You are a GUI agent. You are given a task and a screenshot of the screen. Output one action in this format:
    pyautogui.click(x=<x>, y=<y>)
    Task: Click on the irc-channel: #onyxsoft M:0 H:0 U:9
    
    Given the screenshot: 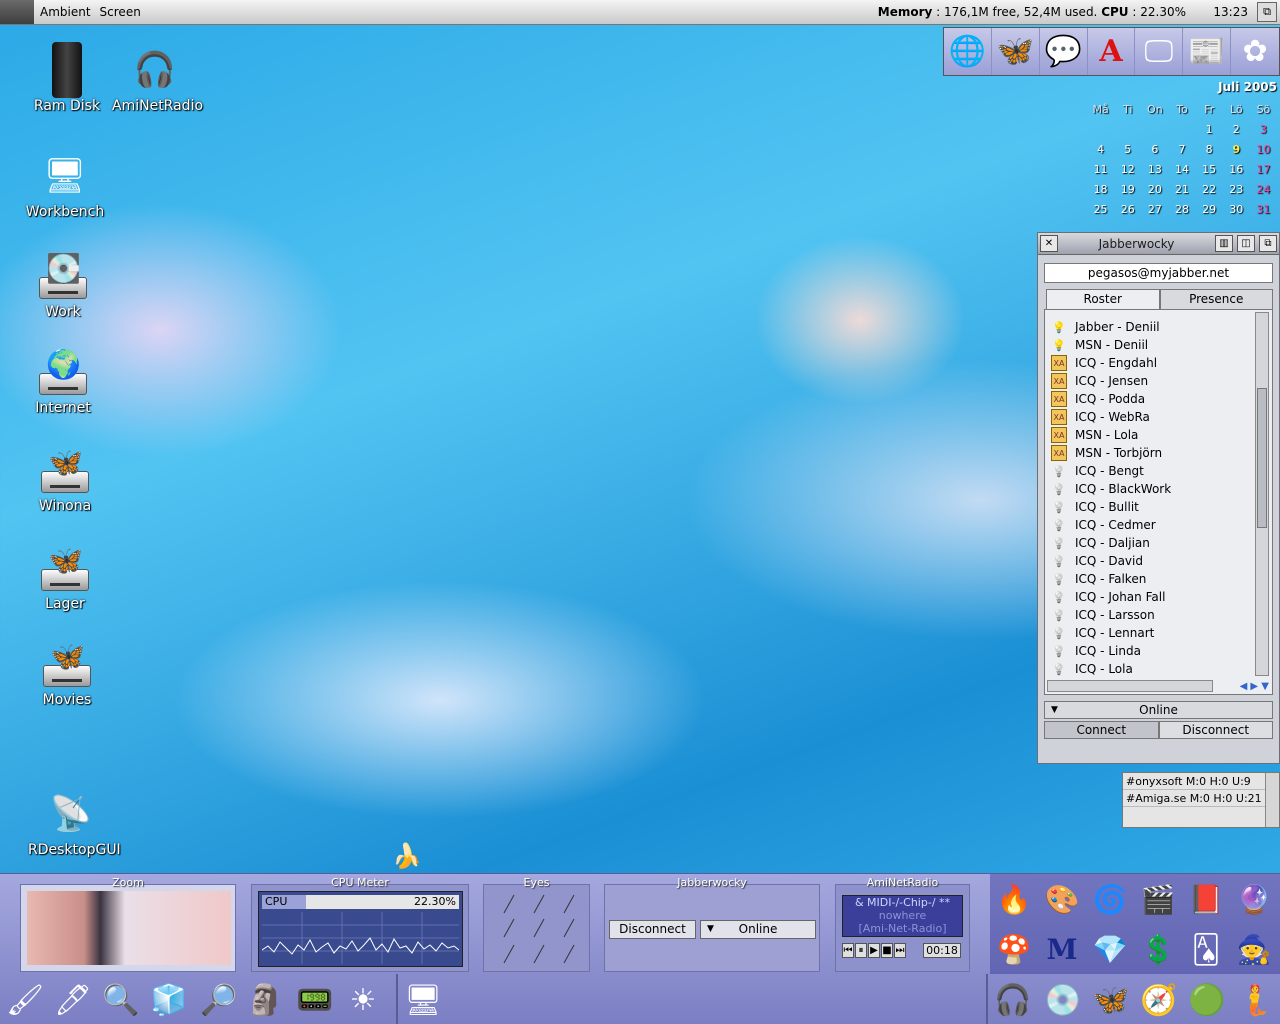 What is the action you would take?
    pyautogui.click(x=1201, y=781)
    